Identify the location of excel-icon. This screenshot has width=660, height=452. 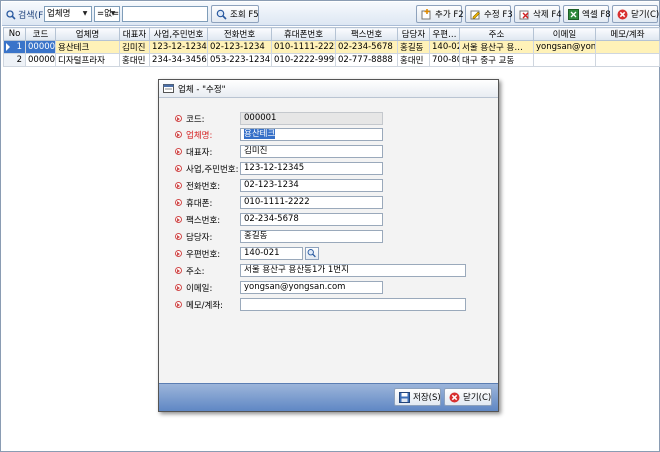
(573, 14).